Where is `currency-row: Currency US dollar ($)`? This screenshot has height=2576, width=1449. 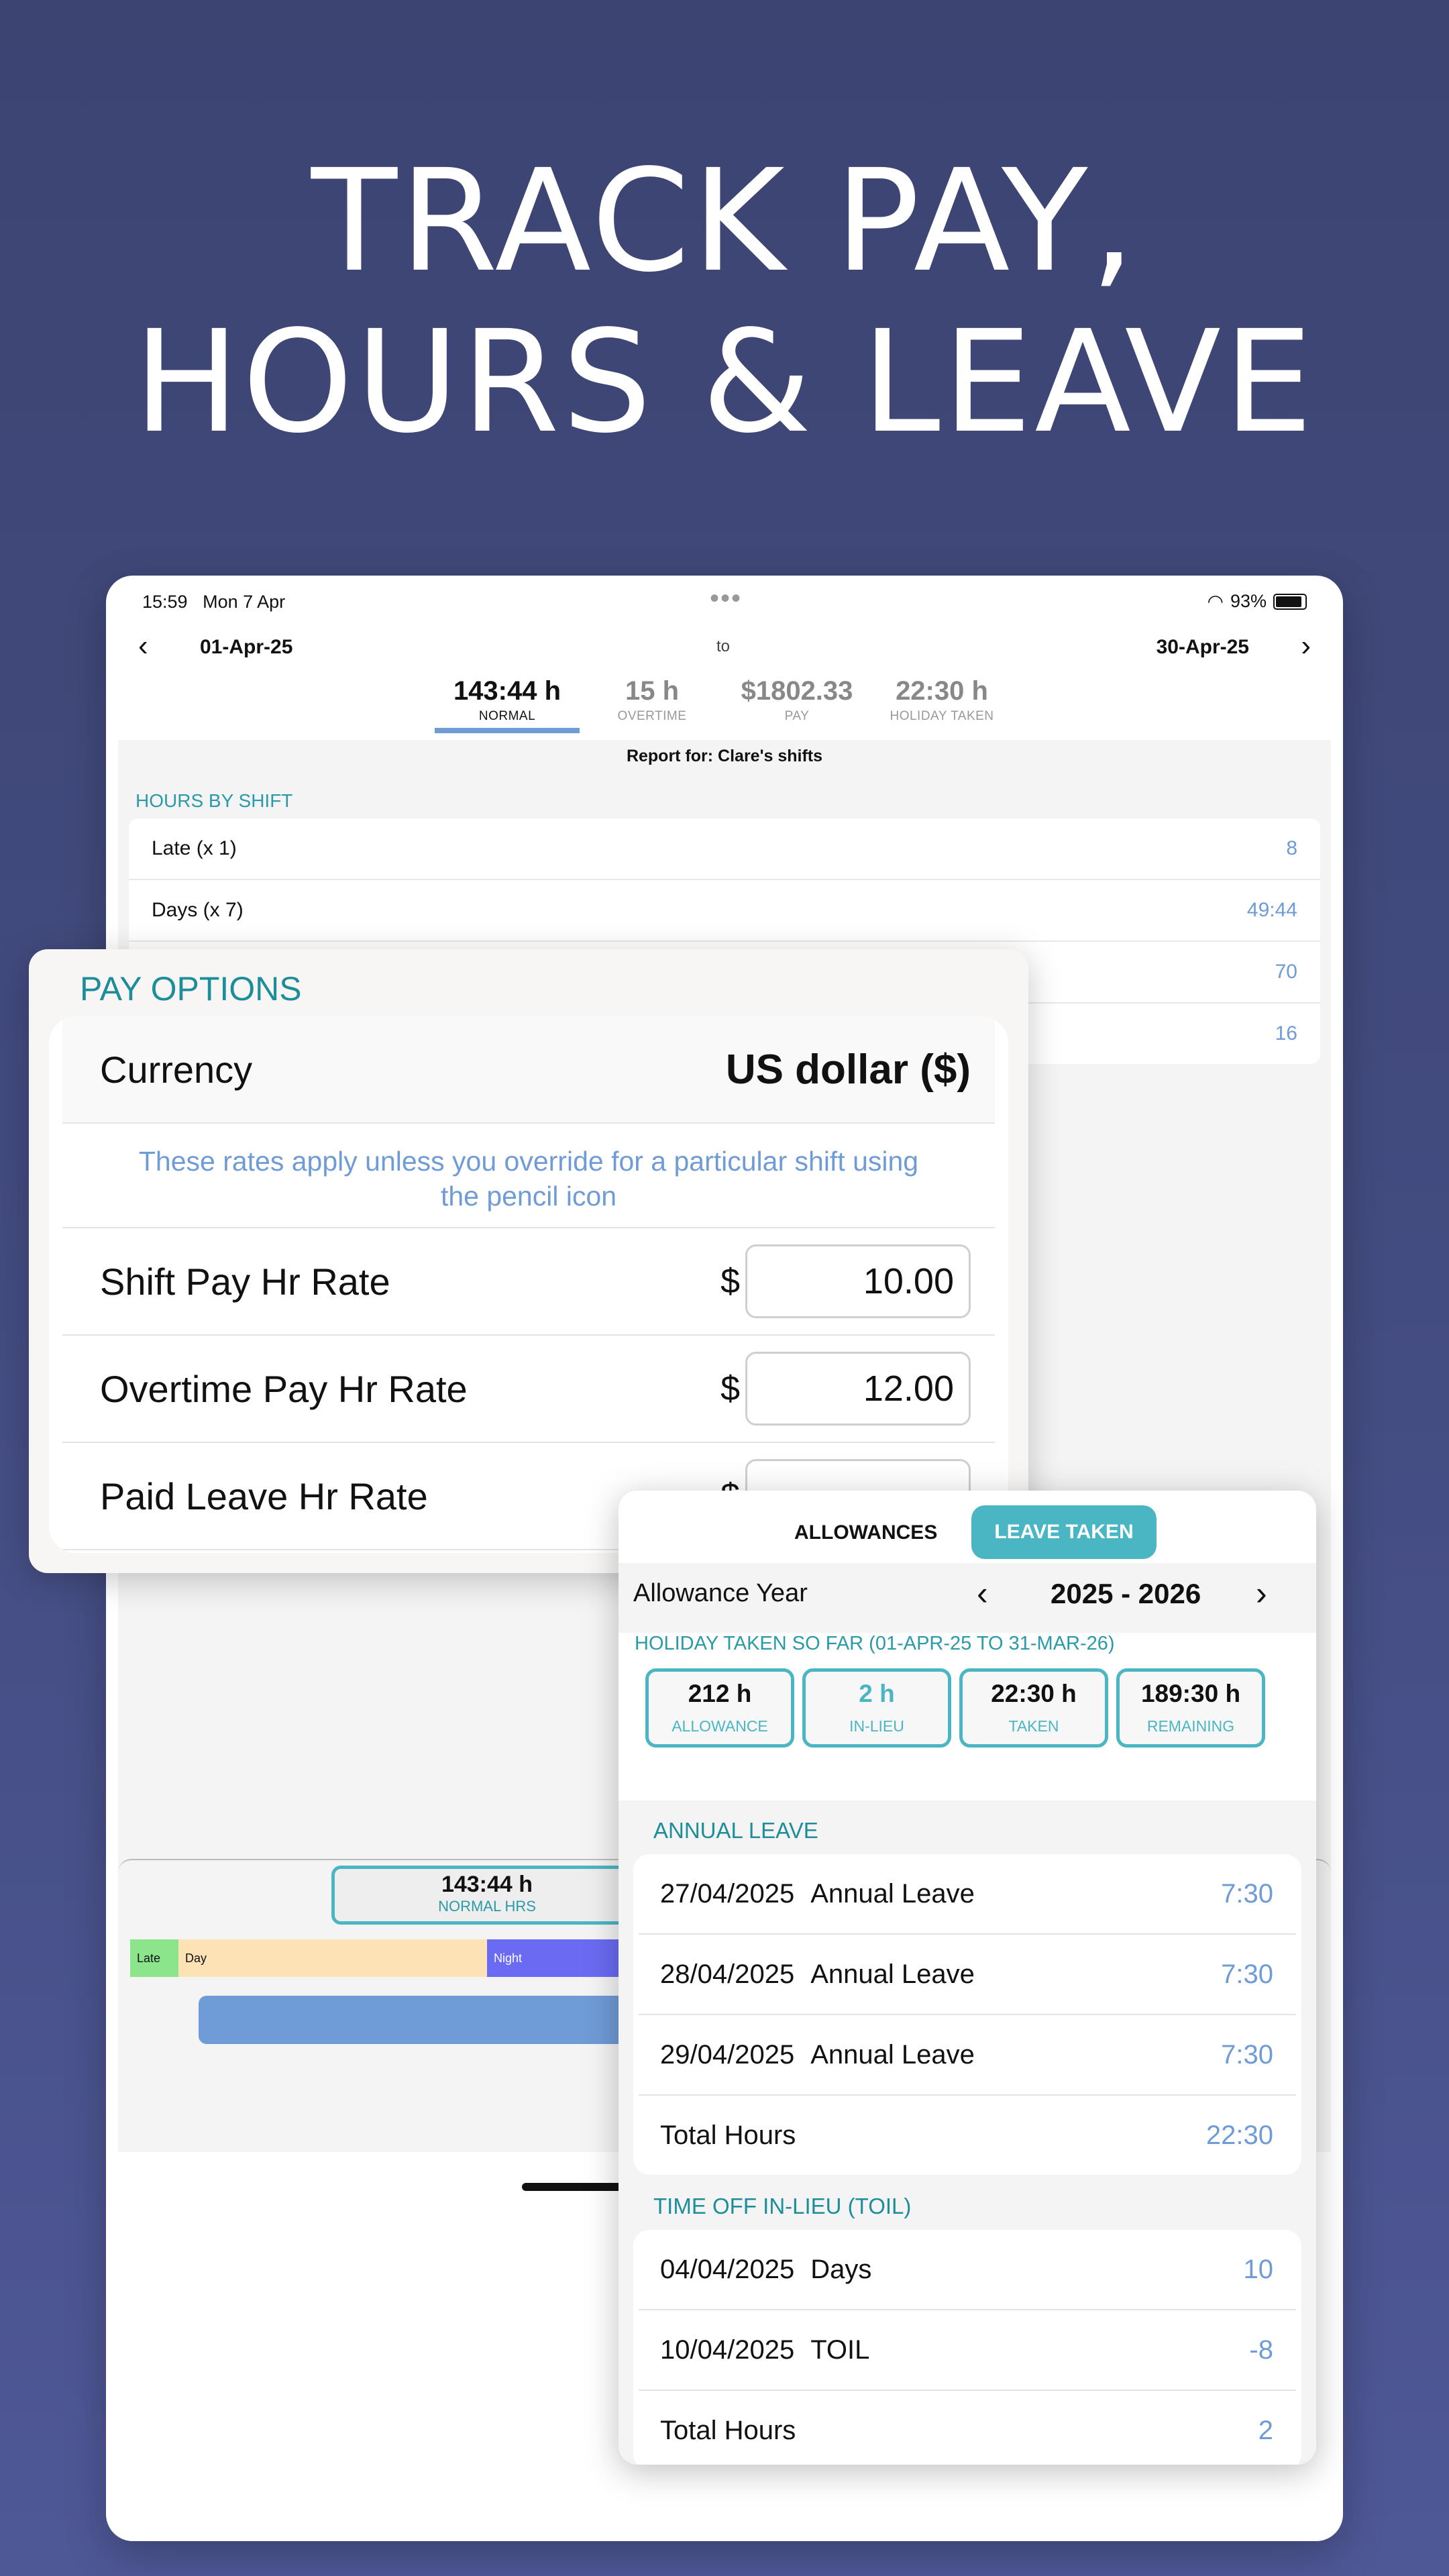
currency-row: Currency US dollar ($) is located at coordinates (528, 1070).